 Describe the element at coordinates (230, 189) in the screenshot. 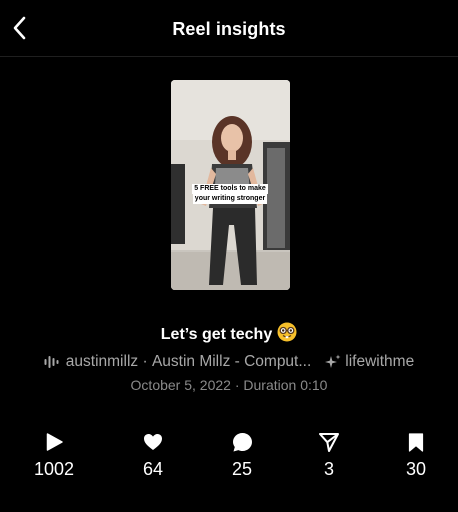

I see `overlay-line-1: 5 FREE tools to make` at that location.